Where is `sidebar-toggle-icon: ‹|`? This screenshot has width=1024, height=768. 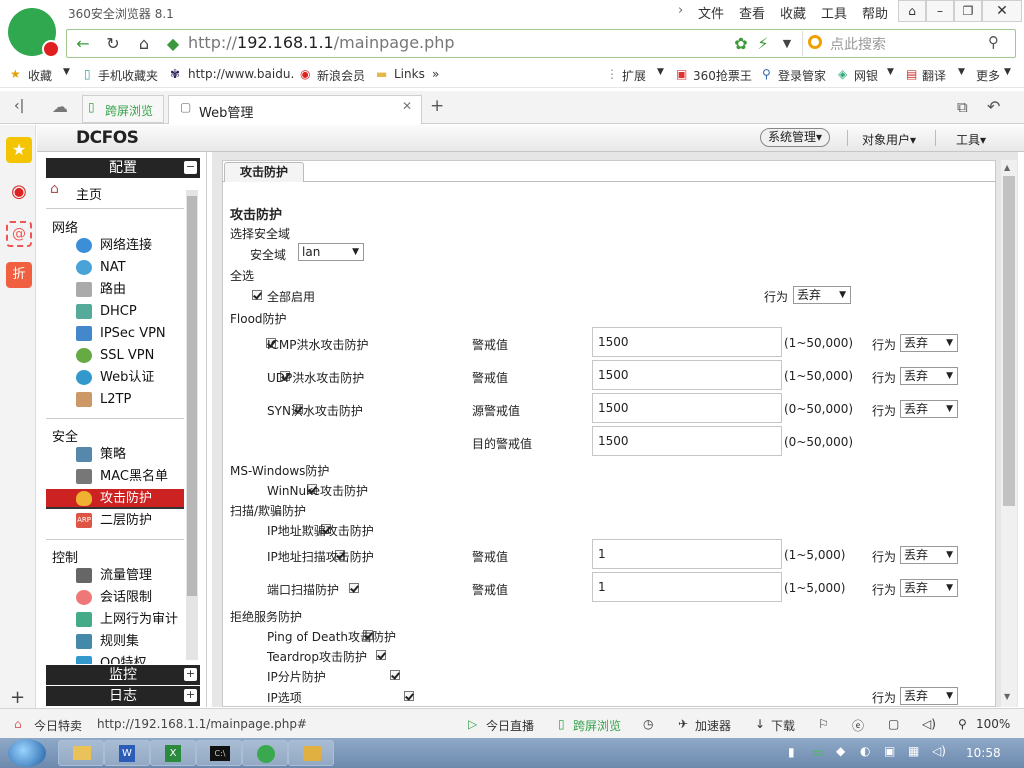
sidebar-toggle-icon: ‹| is located at coordinates (19, 106).